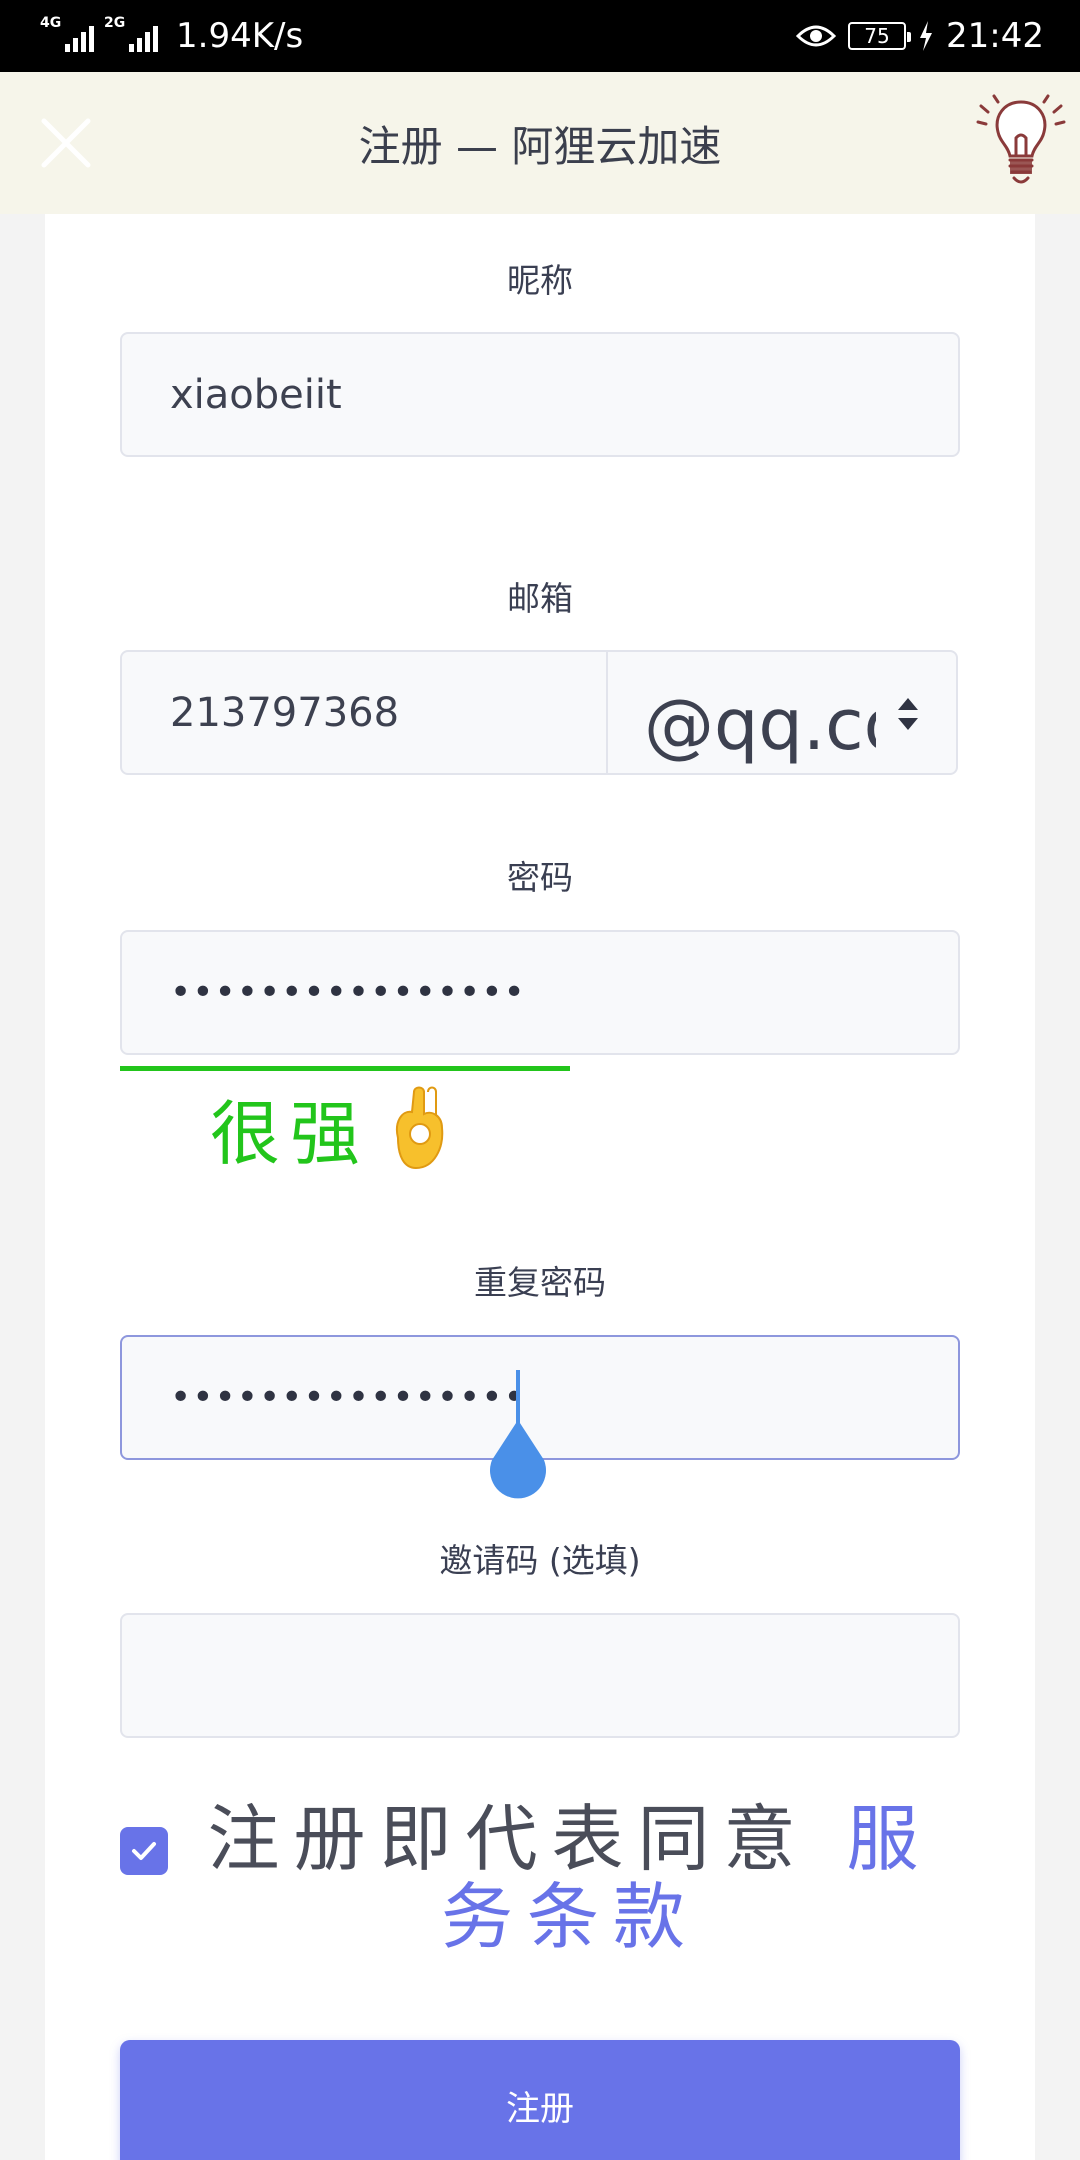  What do you see at coordinates (508, 1839) in the screenshot?
I see `agreement-label: 注册即代表同意` at bounding box center [508, 1839].